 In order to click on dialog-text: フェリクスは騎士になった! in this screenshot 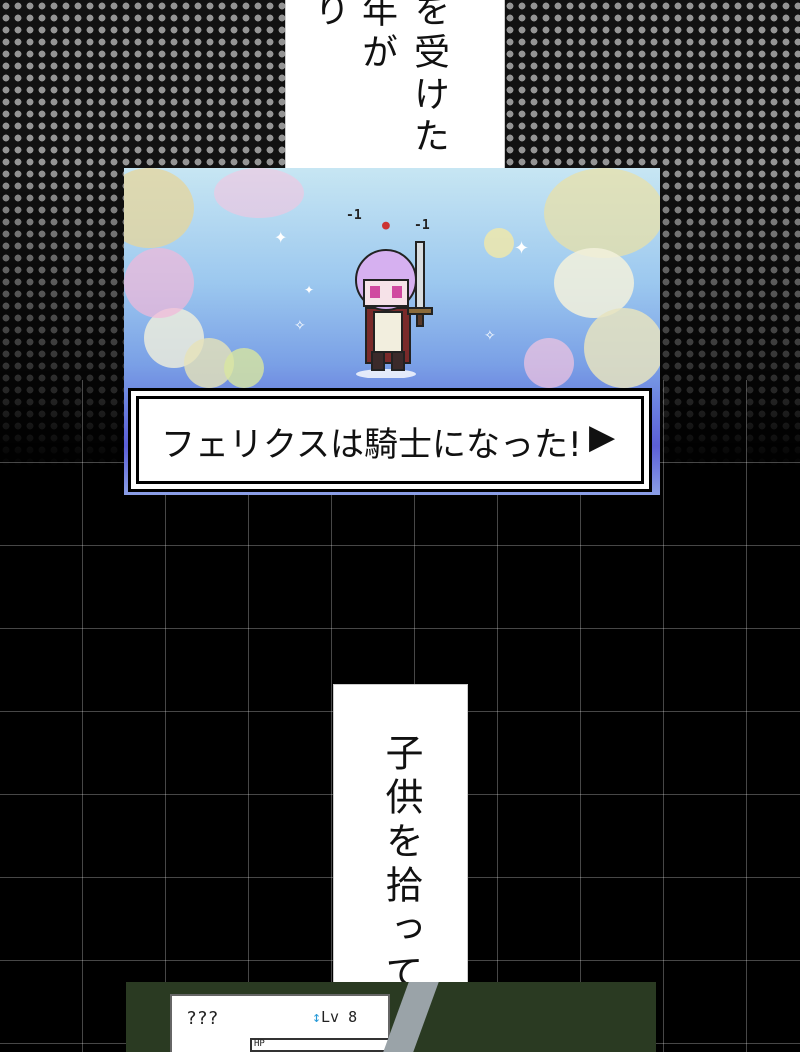, I will do `click(371, 445)`.